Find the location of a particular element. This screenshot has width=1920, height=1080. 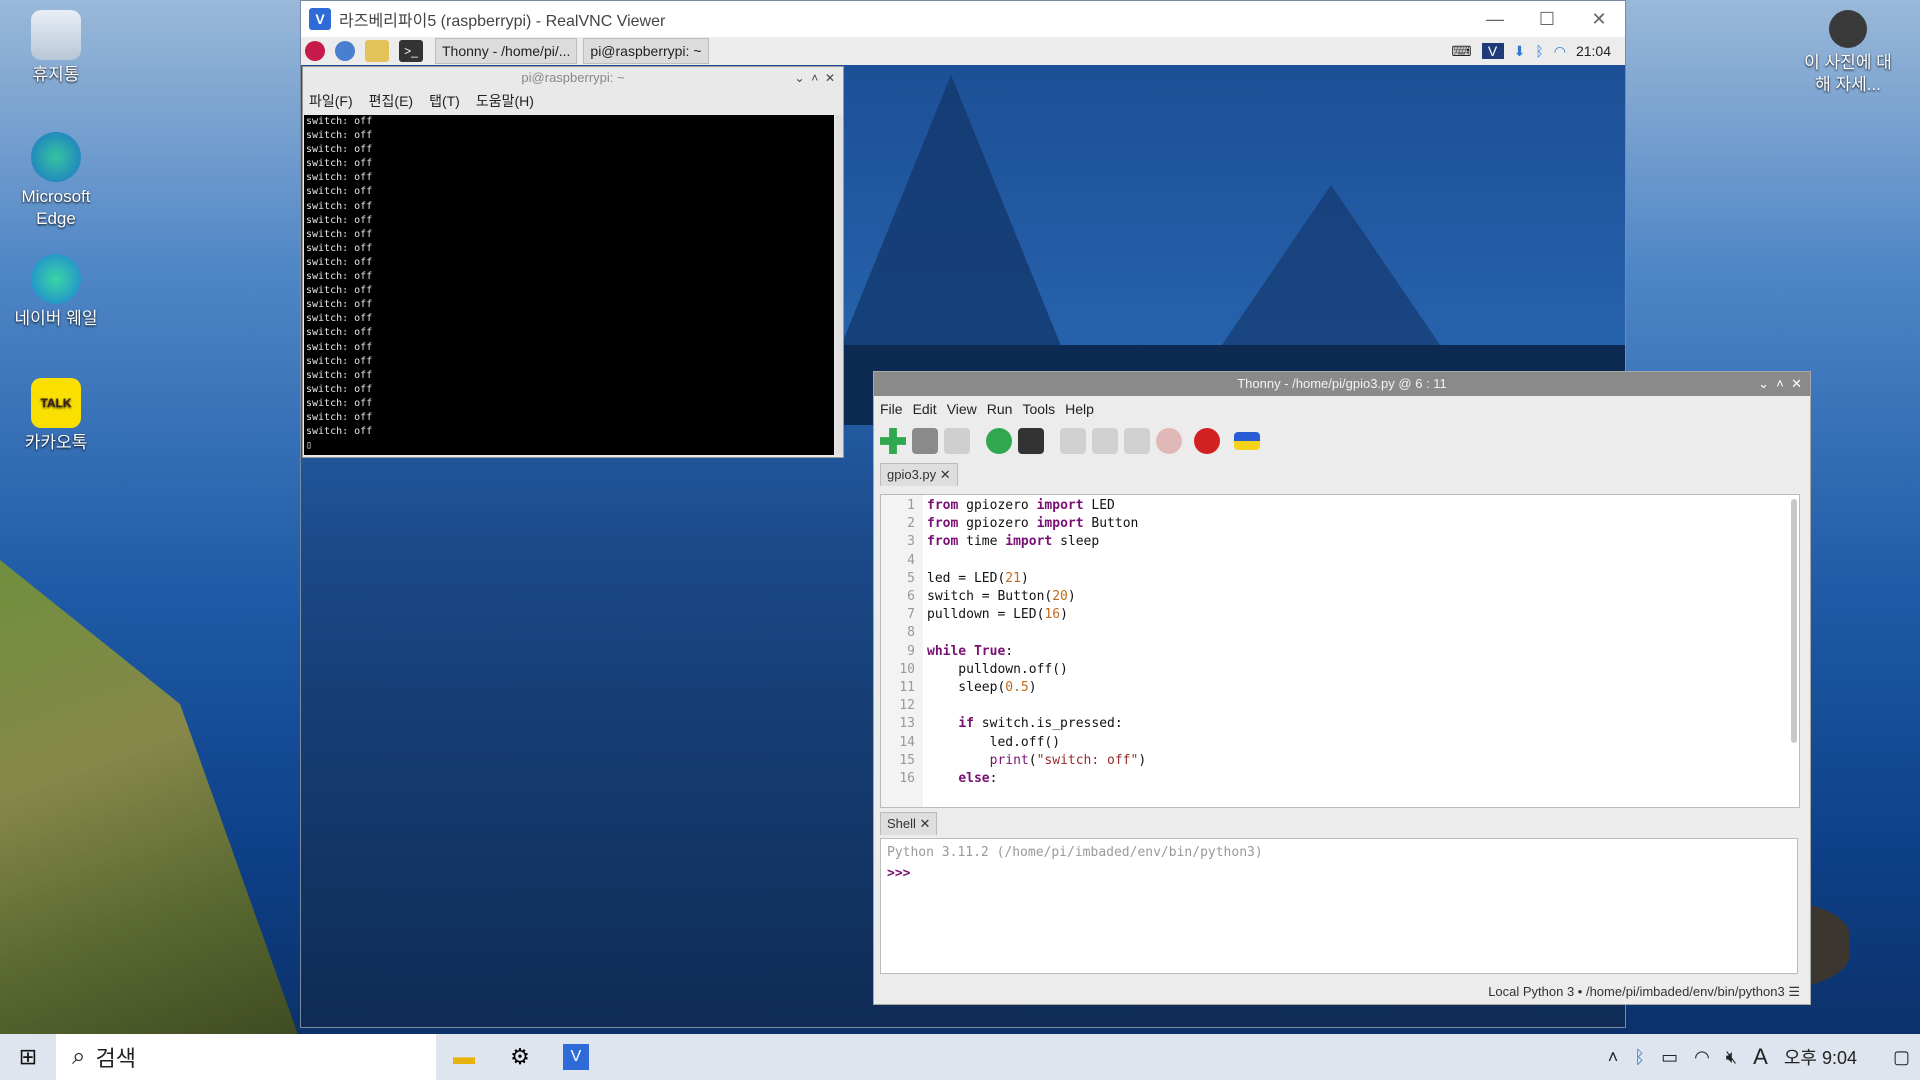

step-over-icon is located at coordinates (1073, 441).